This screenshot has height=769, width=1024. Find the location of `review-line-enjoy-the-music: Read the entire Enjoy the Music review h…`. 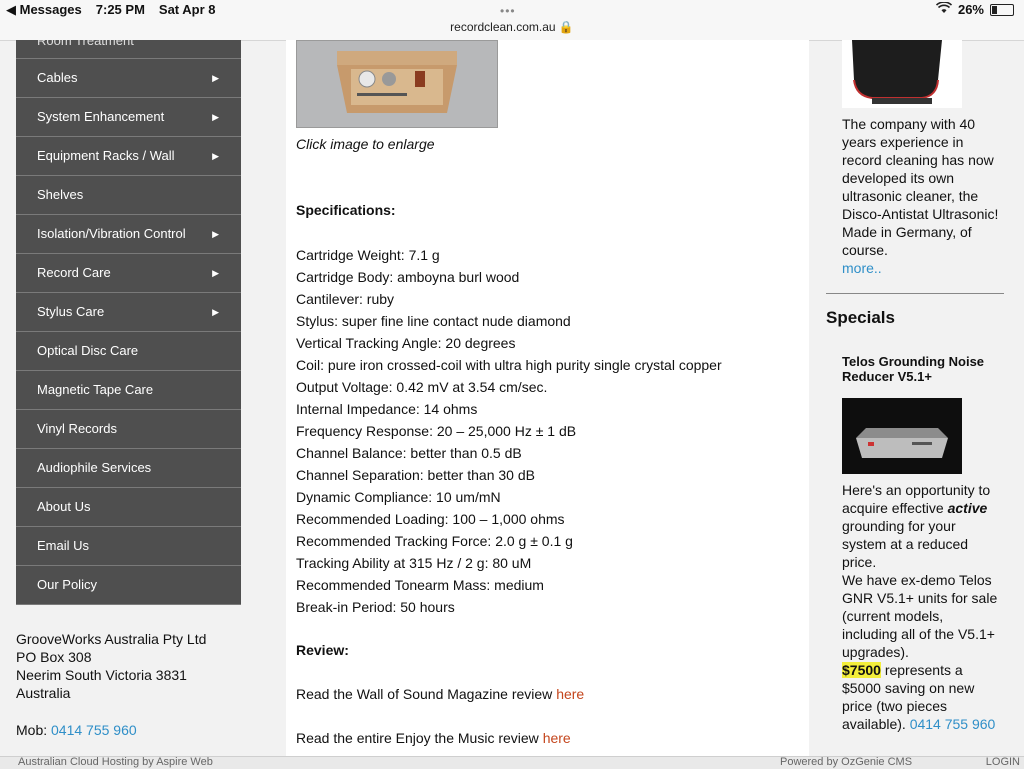

review-line-enjoy-the-music: Read the entire Enjoy the Music review h… is located at coordinates (433, 738).